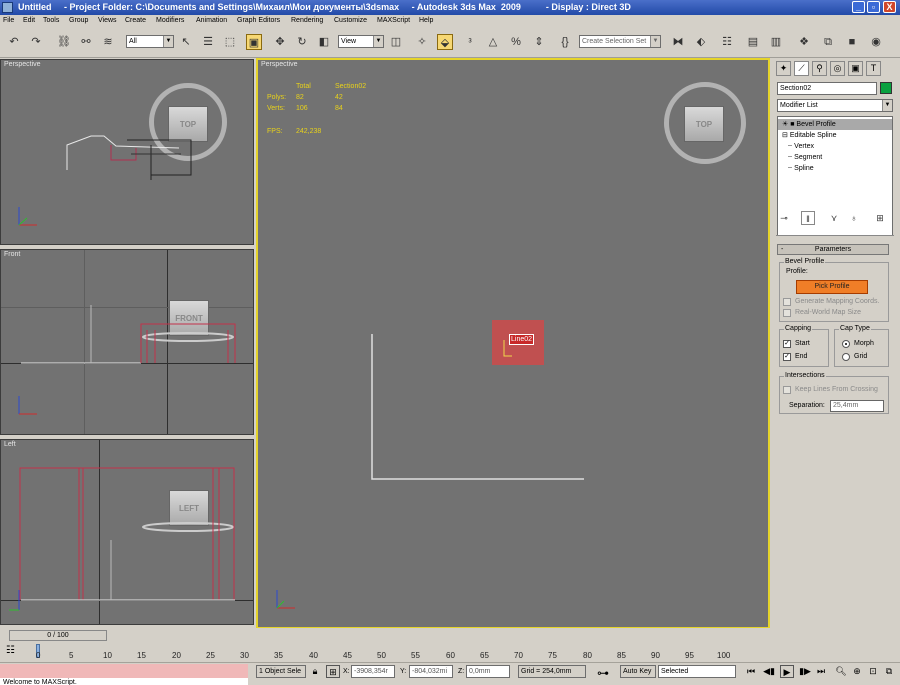  I want to click on zoom-icon: 🔍︎, so click(841, 671).